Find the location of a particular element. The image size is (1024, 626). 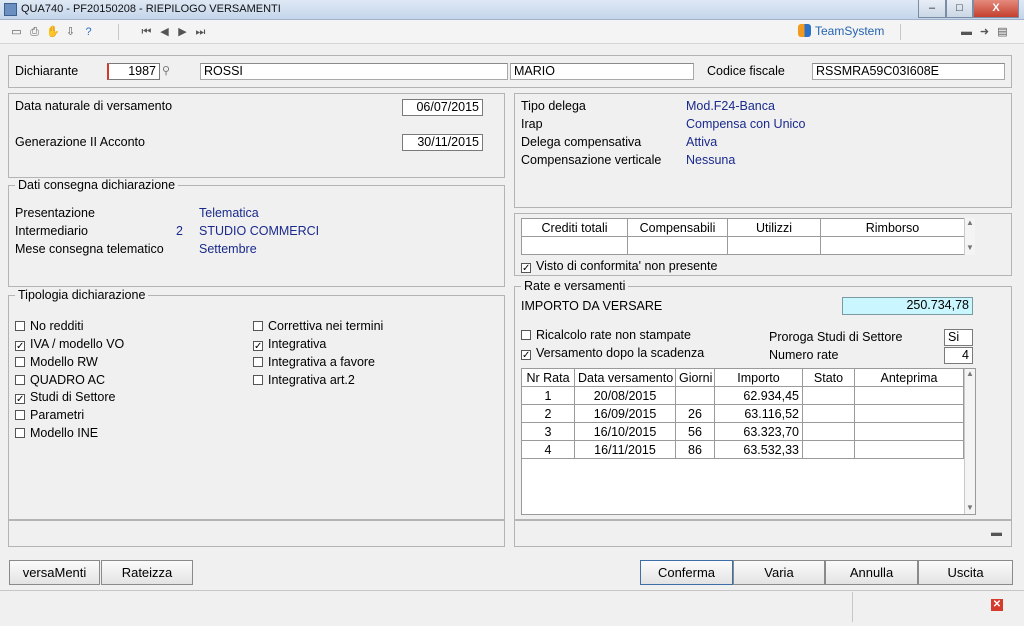

dichiarante-code-field: 1987 is located at coordinates (133, 71).